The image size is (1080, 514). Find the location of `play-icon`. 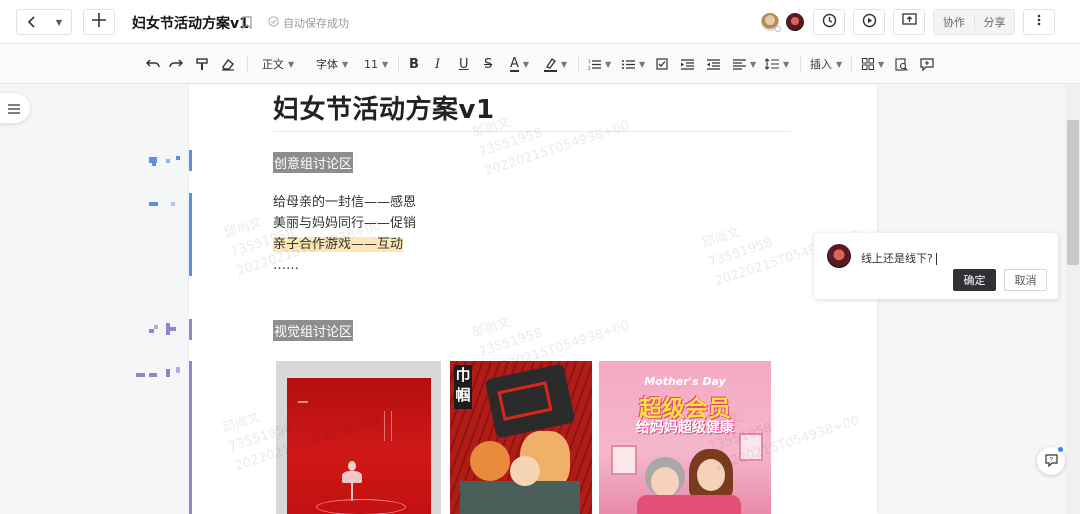

play-icon is located at coordinates (869, 22).